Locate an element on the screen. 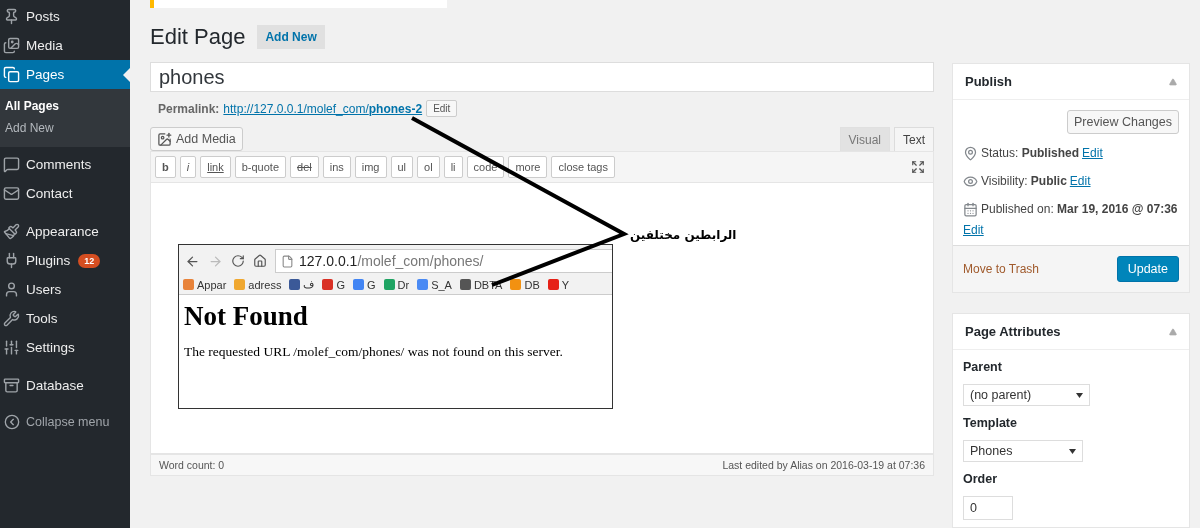 Image resolution: width=1200 pixels, height=528 pixels. publish-info: Visibility: Public is located at coordinates (1024, 181).